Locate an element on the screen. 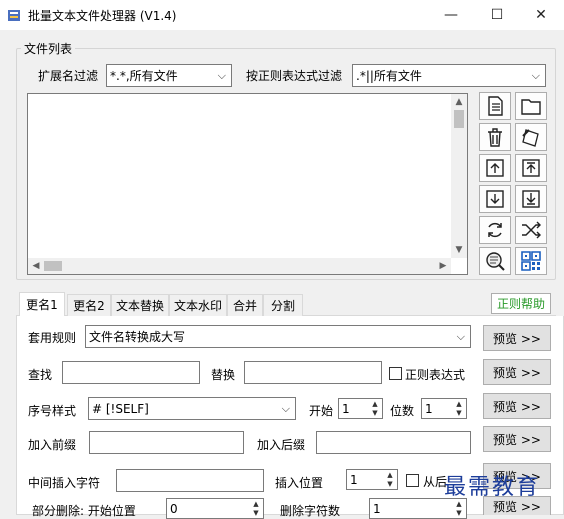 This screenshot has width=564, height=519. insert-pos-label: 插入位置 is located at coordinates (299, 483).